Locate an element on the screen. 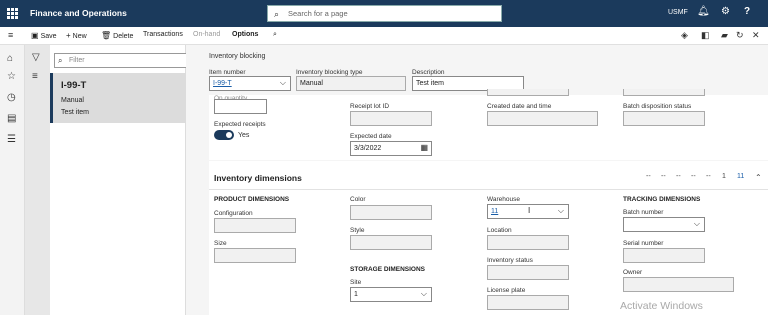 The image size is (768, 315). owner-field is located at coordinates (678, 284).